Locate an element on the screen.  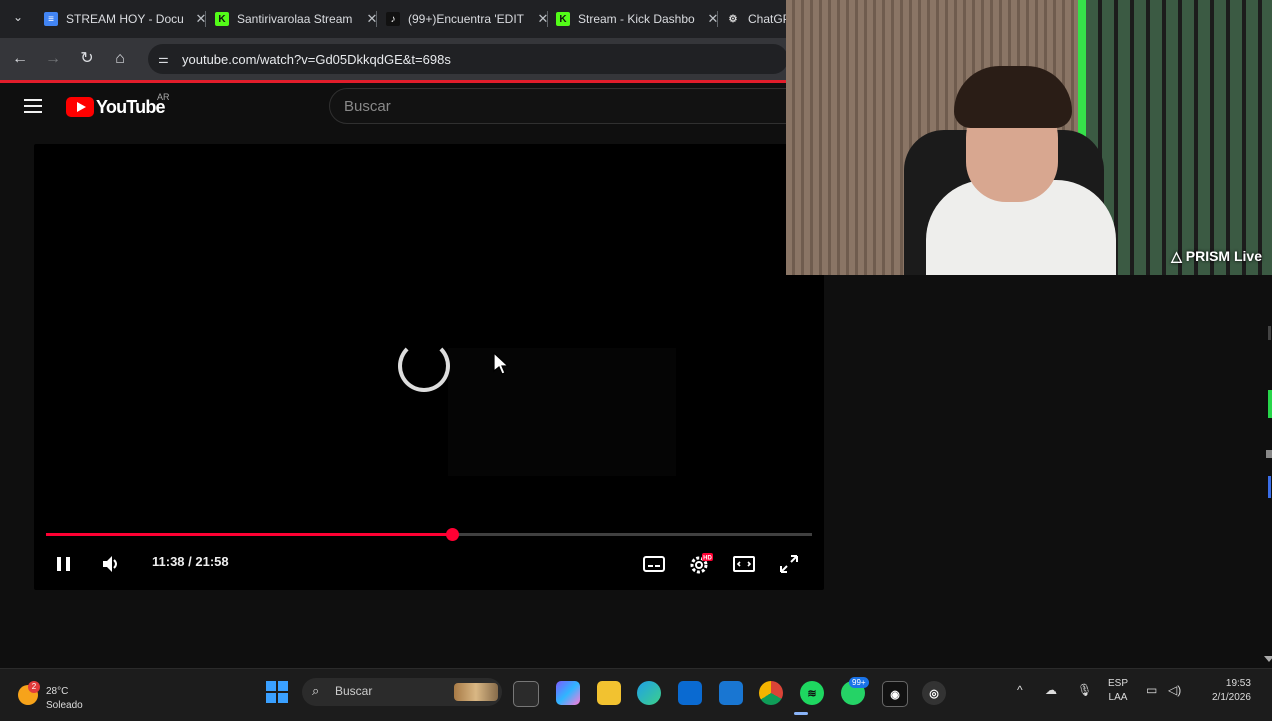
taskbar-search-label: Buscar is located at coordinates (354, 691).